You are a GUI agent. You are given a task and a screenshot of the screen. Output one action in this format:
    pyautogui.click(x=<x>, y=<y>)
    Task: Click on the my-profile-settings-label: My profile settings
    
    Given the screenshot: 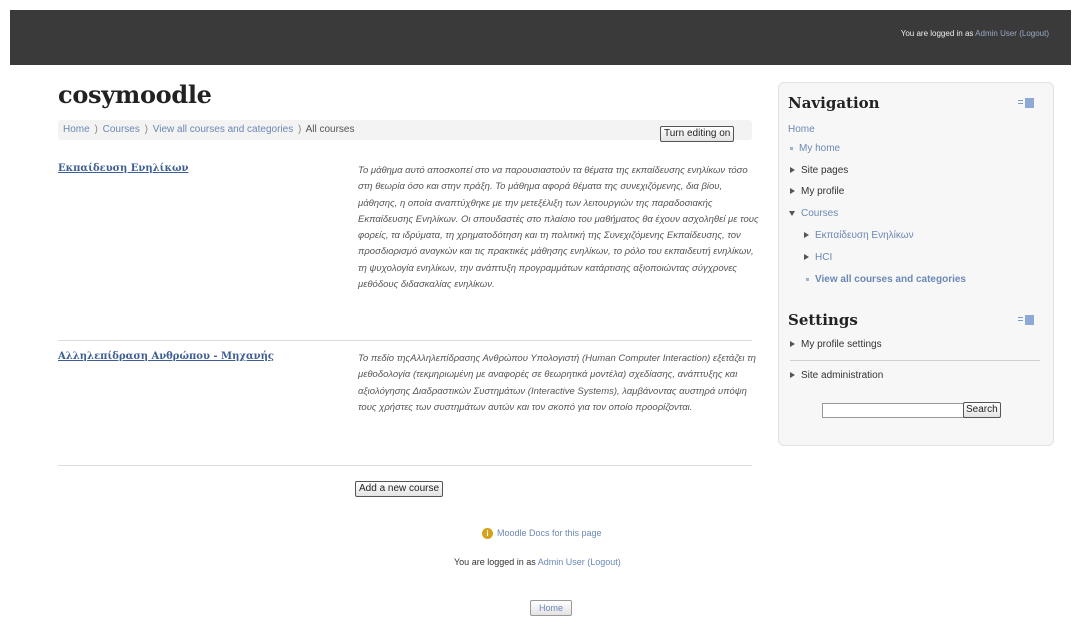 What is the action you would take?
    pyautogui.click(x=841, y=344)
    